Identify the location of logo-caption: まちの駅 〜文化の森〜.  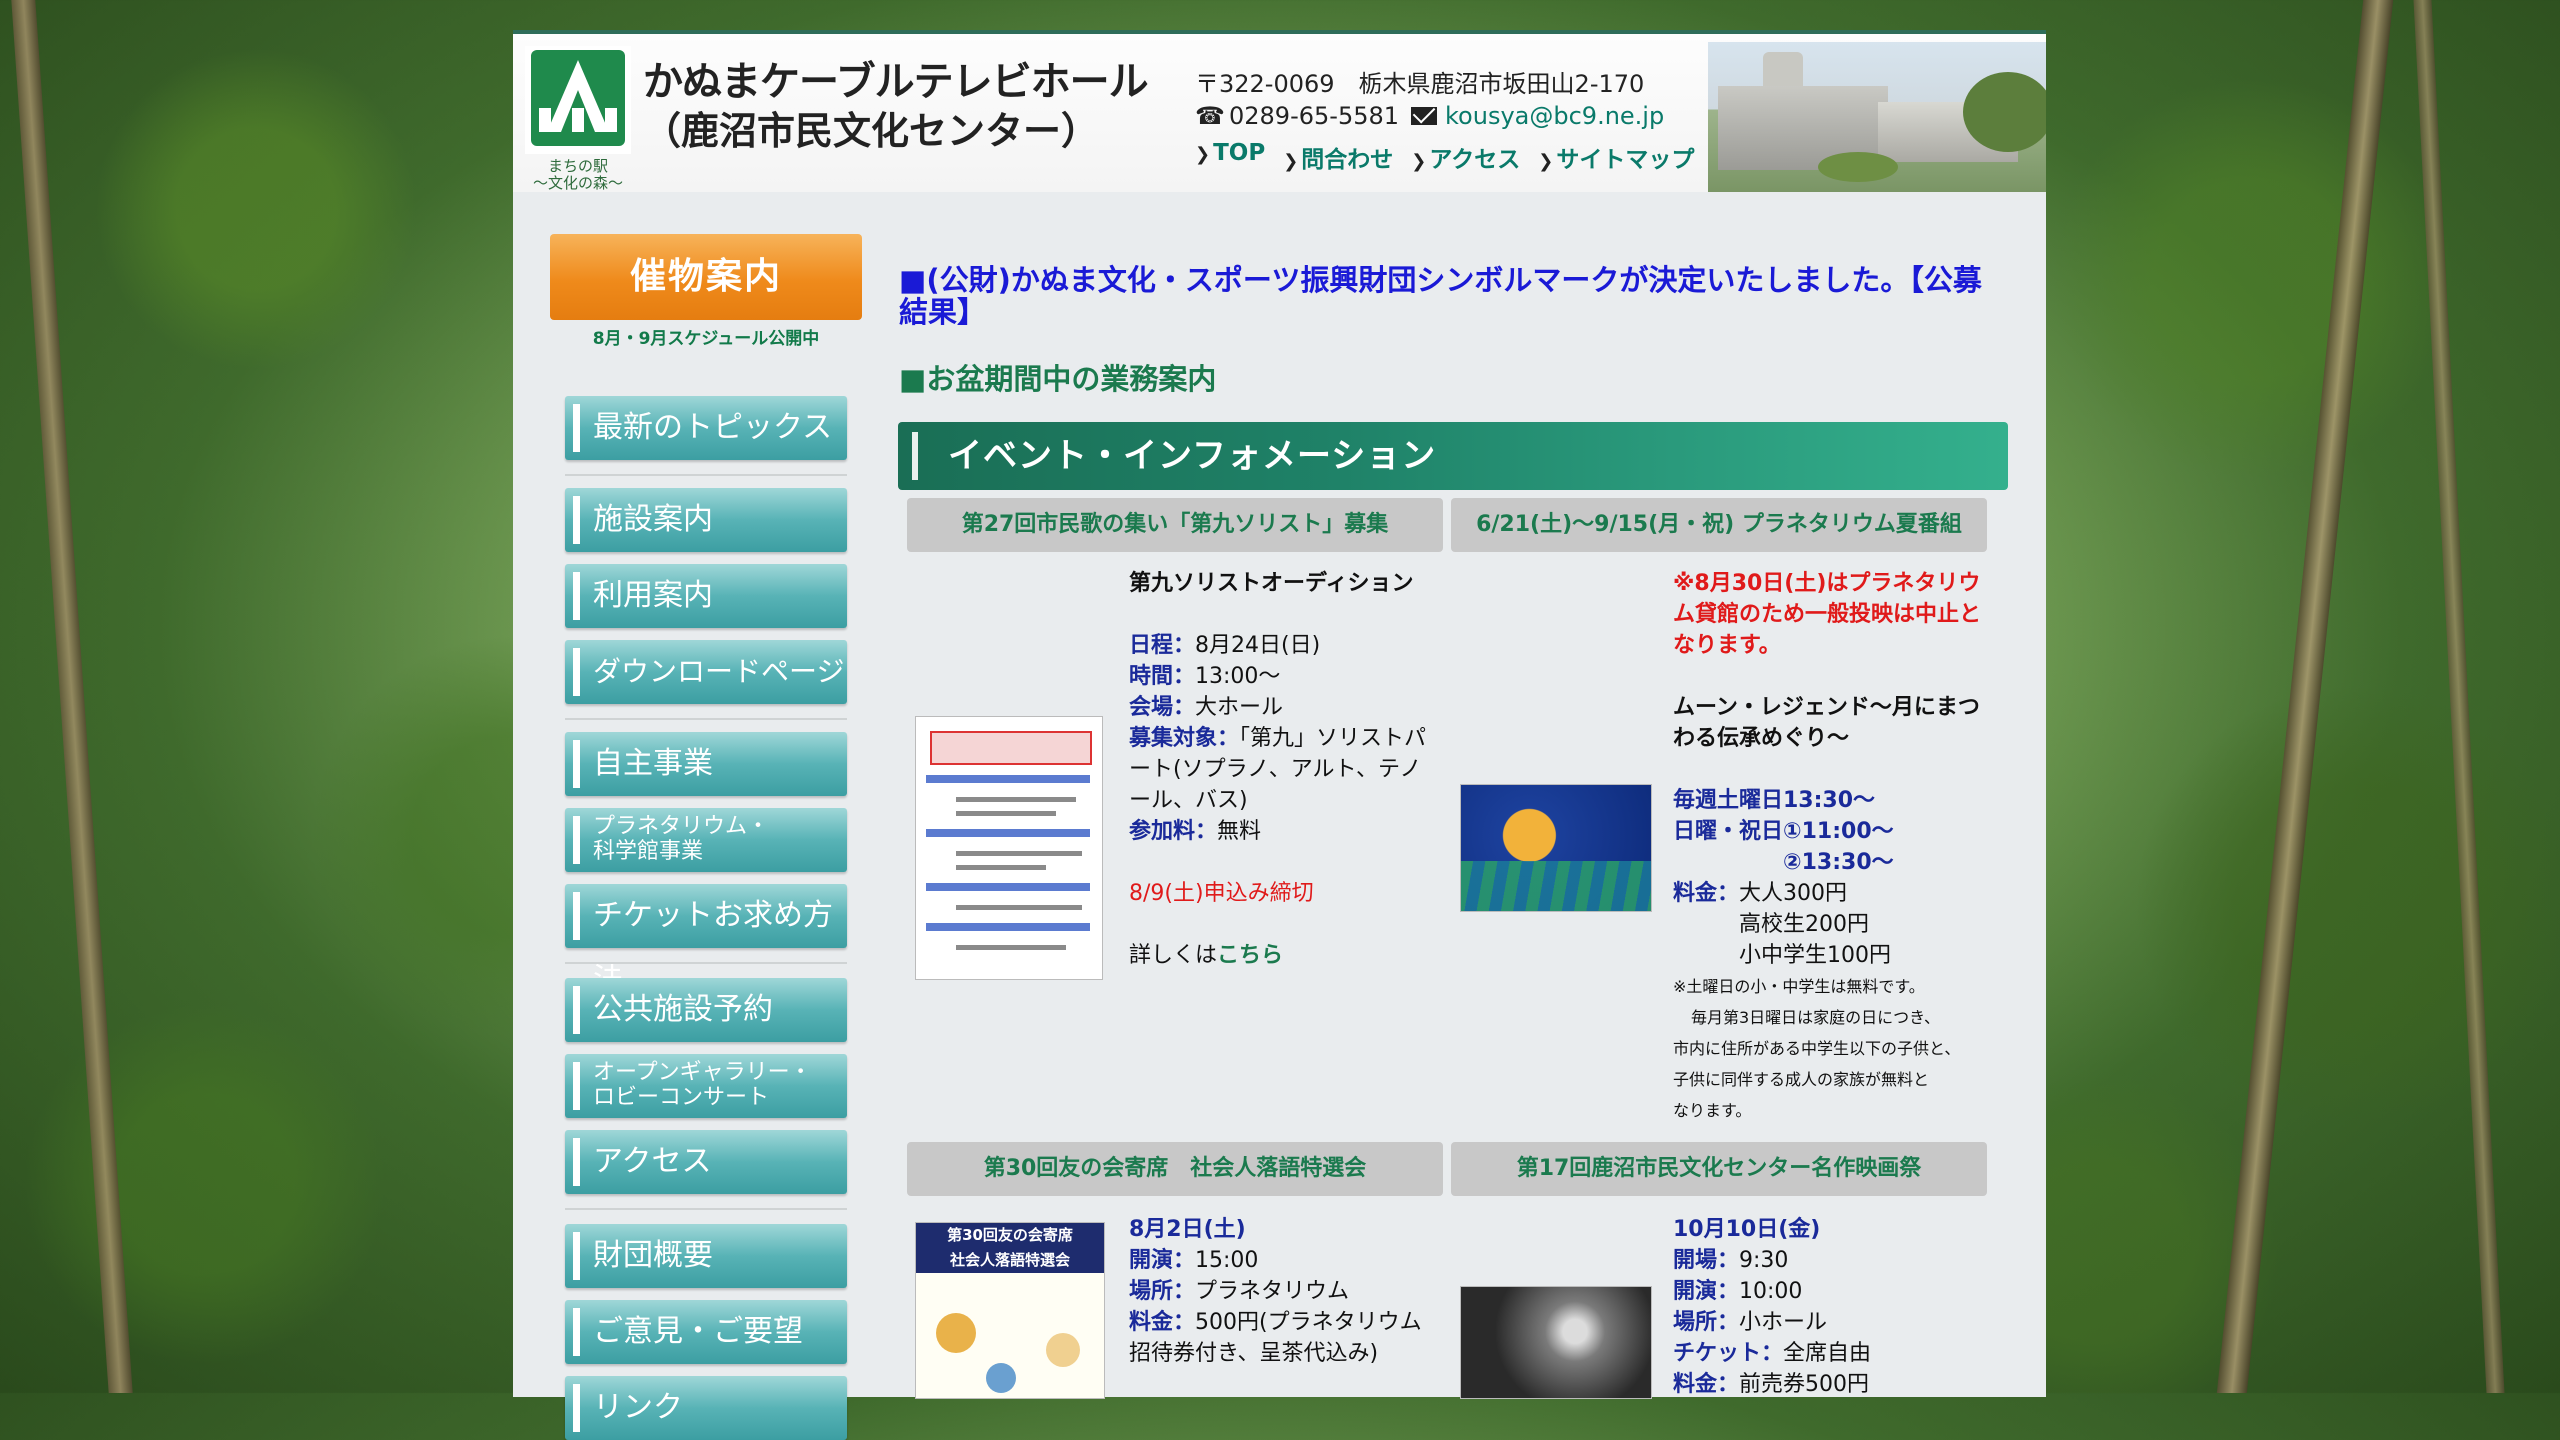
(577, 174).